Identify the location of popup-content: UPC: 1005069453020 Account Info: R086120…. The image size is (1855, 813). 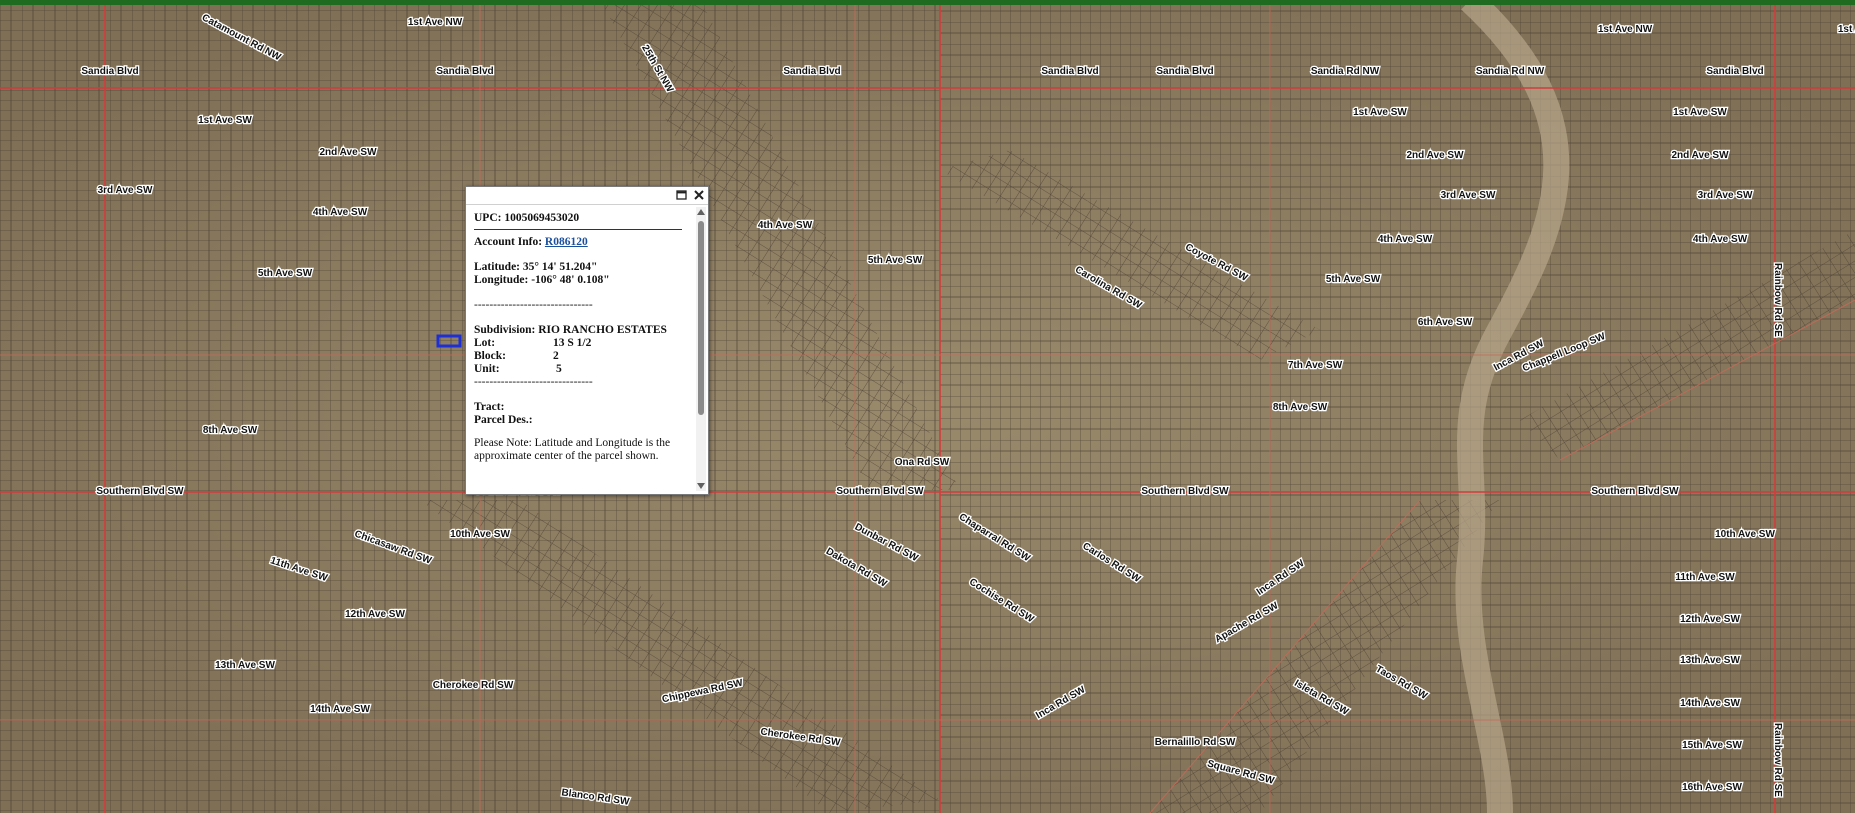
(578, 350).